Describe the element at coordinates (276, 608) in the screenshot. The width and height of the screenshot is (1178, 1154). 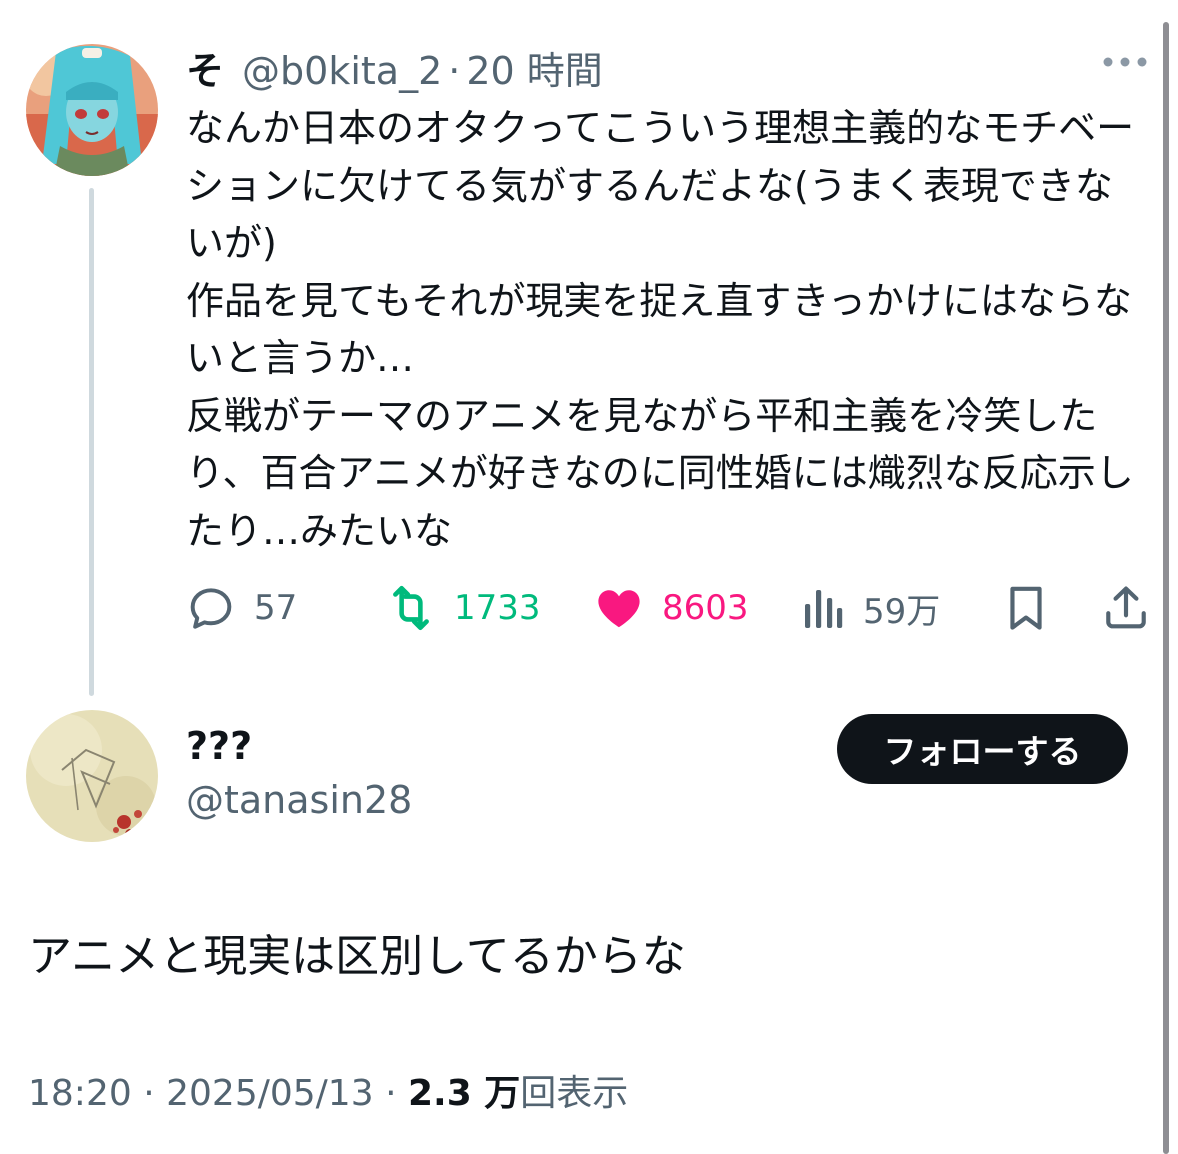
I see `reply-count: 57` at that location.